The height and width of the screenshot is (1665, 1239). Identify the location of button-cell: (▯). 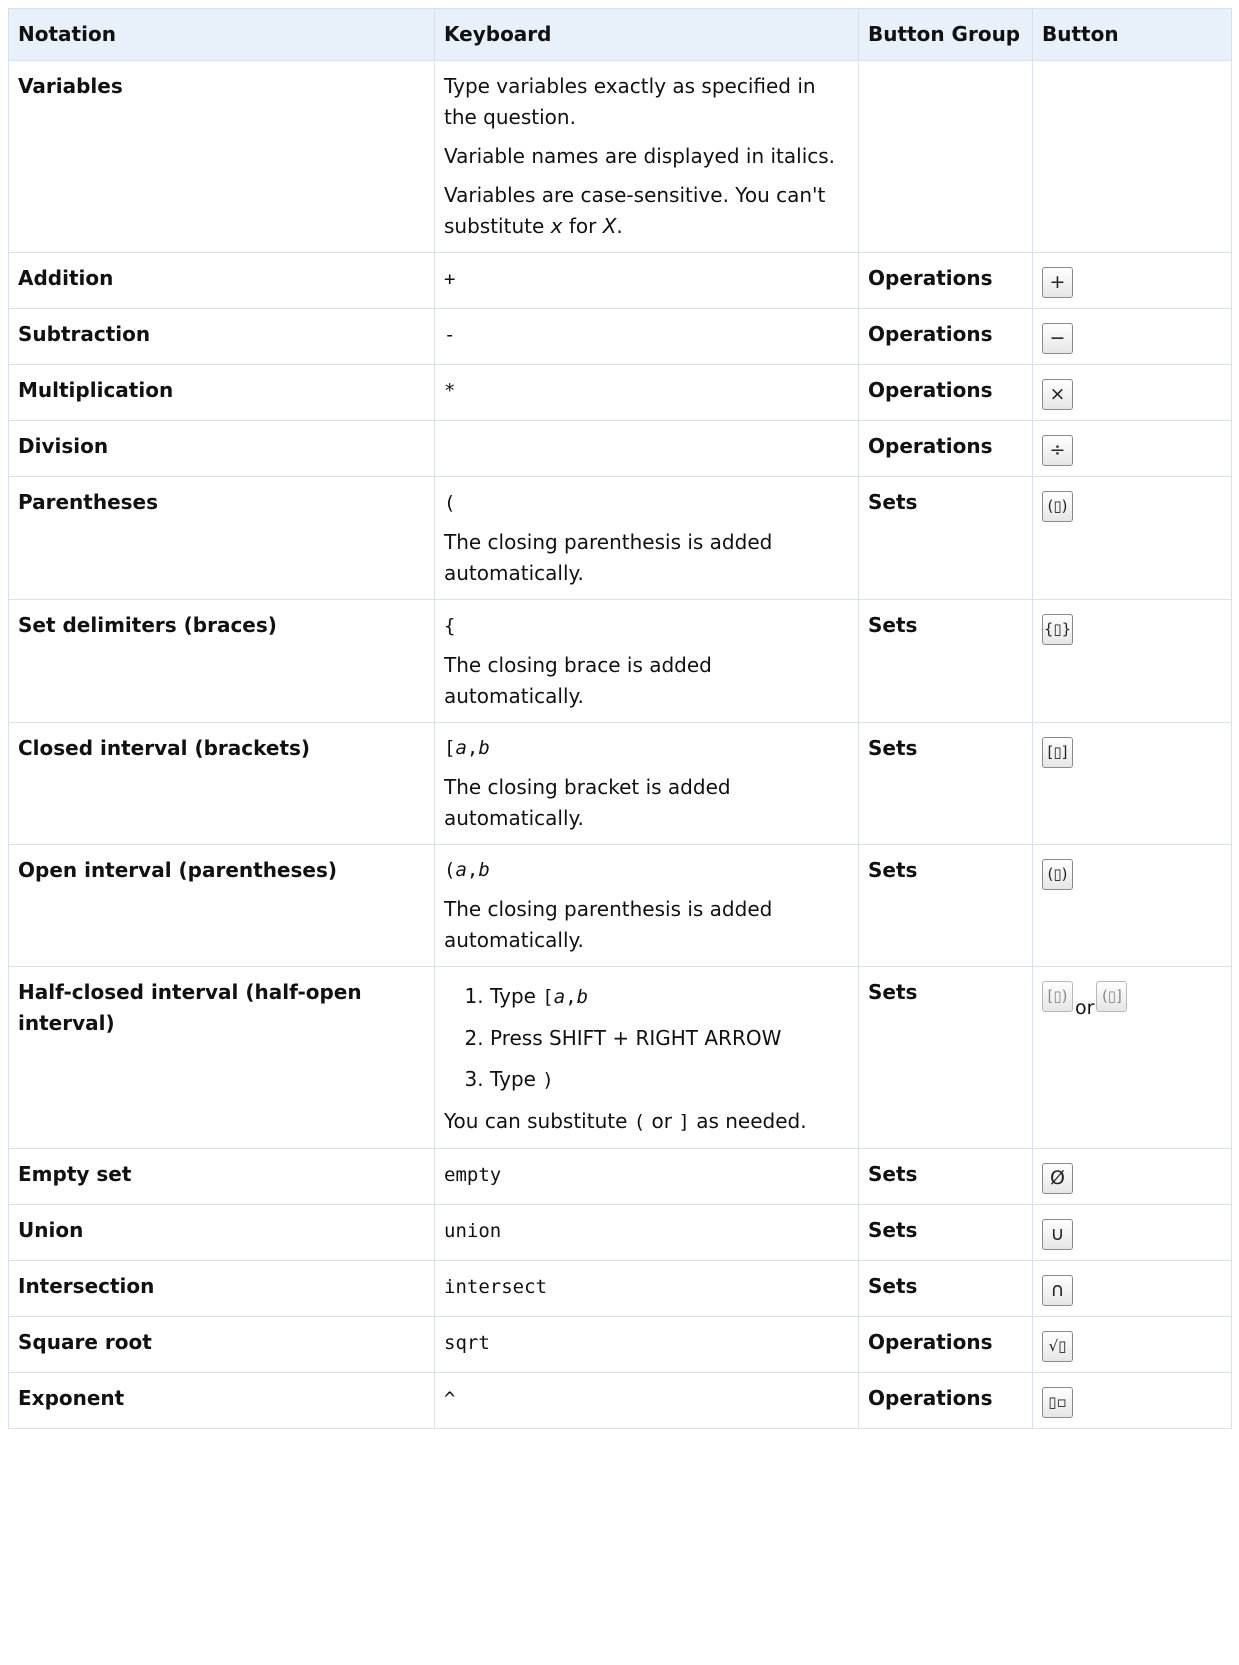
(1132, 538).